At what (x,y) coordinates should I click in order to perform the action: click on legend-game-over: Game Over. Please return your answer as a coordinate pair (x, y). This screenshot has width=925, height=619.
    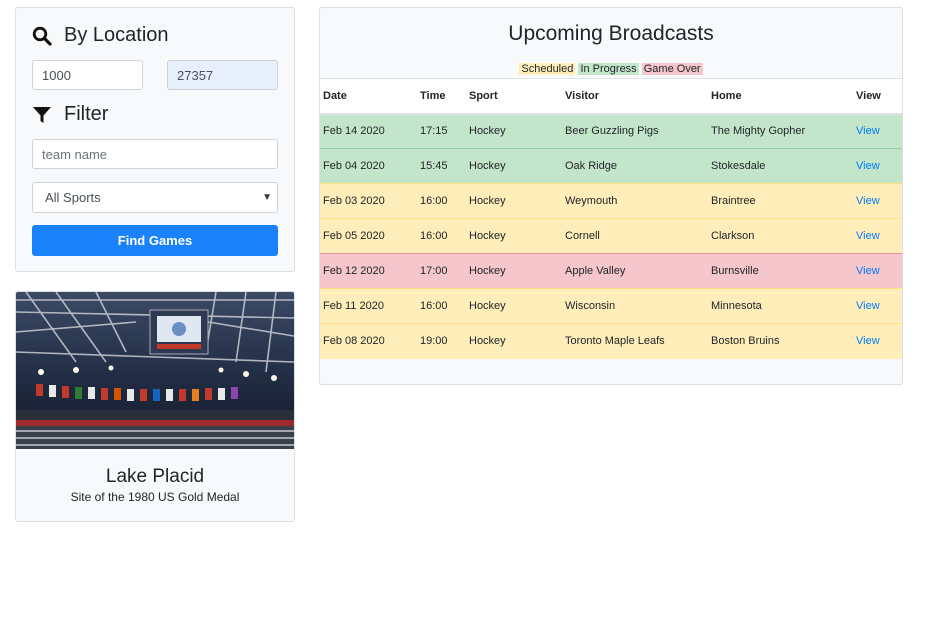
    Looking at the image, I should click on (672, 69).